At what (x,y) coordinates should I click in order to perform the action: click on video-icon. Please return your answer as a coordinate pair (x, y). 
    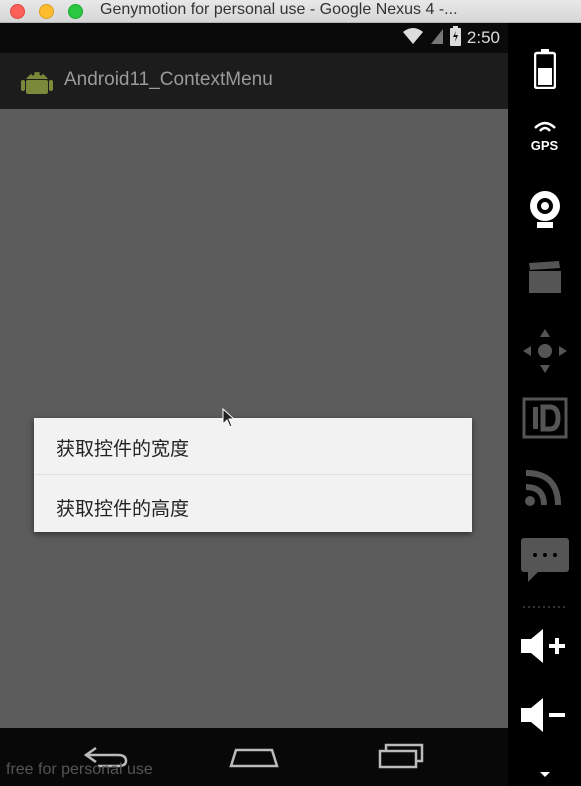
    Looking at the image, I should click on (545, 279).